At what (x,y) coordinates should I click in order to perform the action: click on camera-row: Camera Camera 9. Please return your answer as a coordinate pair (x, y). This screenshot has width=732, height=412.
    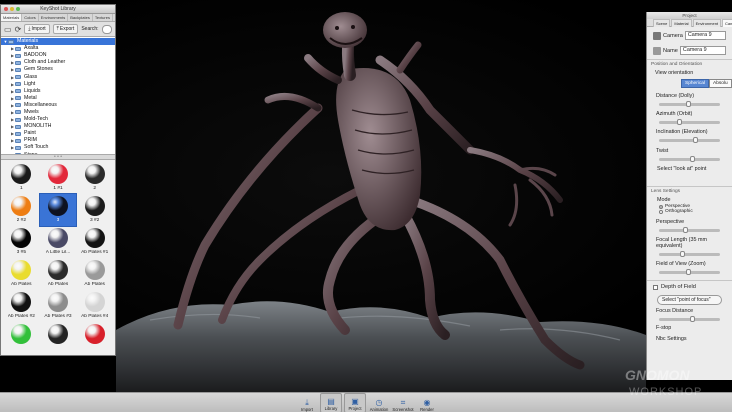
    Looking at the image, I should click on (689, 35).